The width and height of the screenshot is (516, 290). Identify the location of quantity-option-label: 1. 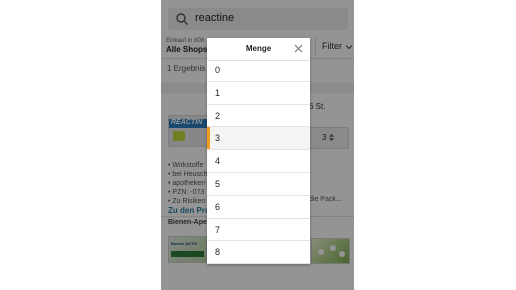
(218, 92).